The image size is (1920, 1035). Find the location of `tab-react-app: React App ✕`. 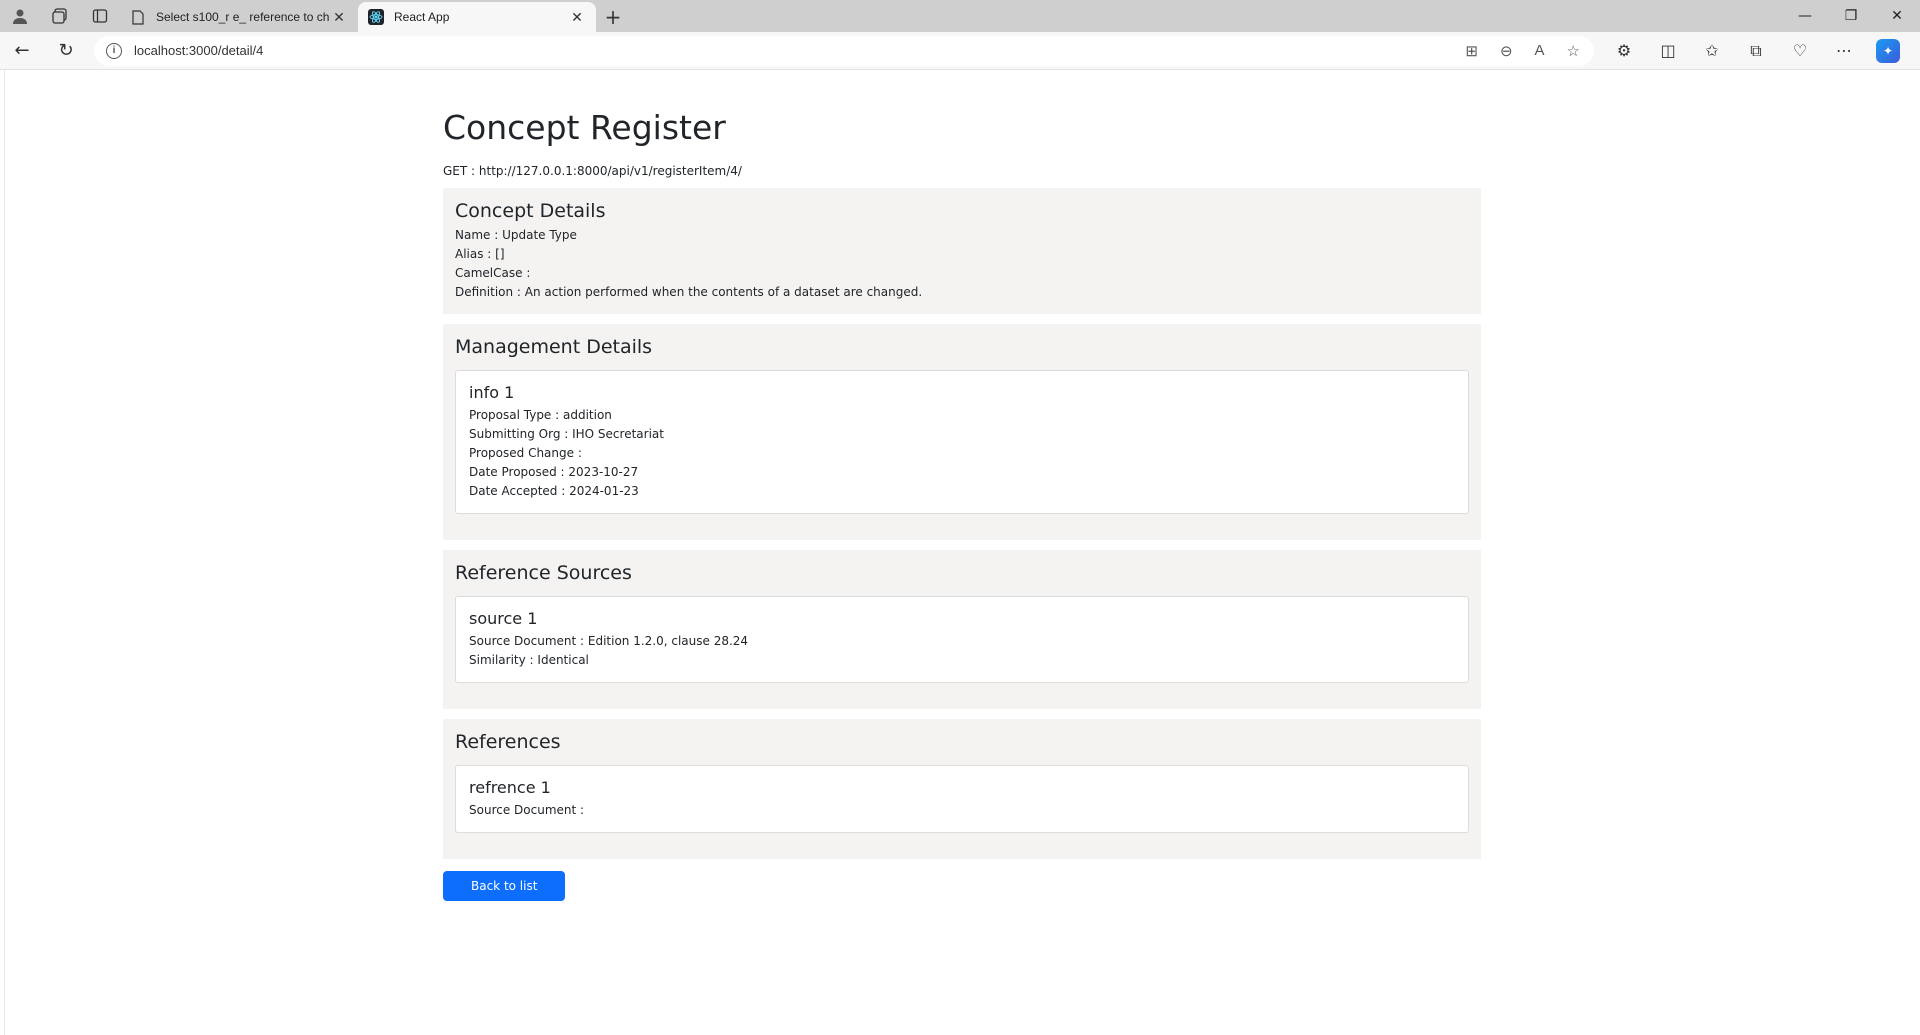

tab-react-app: React App ✕ is located at coordinates (477, 17).